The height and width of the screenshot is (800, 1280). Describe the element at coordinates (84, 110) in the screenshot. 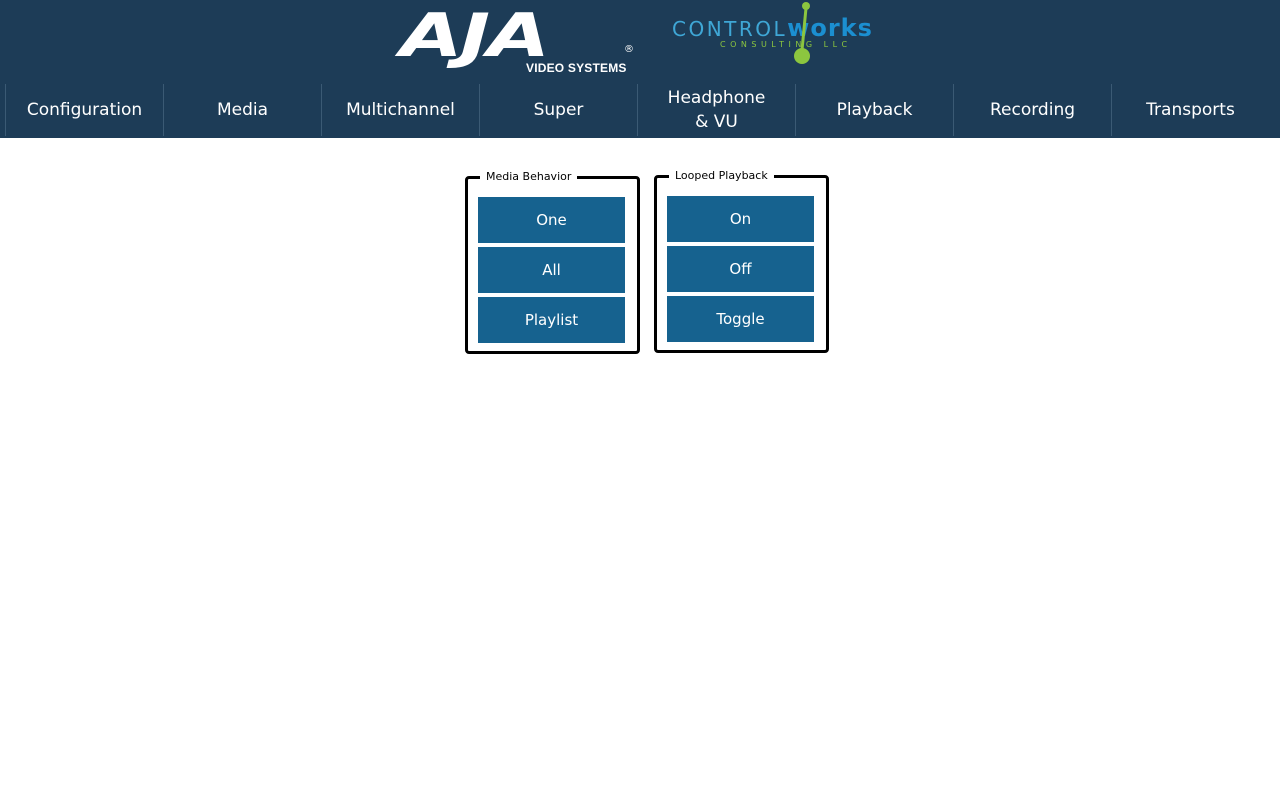

I see `nav-tab-configuration: Configuration` at that location.